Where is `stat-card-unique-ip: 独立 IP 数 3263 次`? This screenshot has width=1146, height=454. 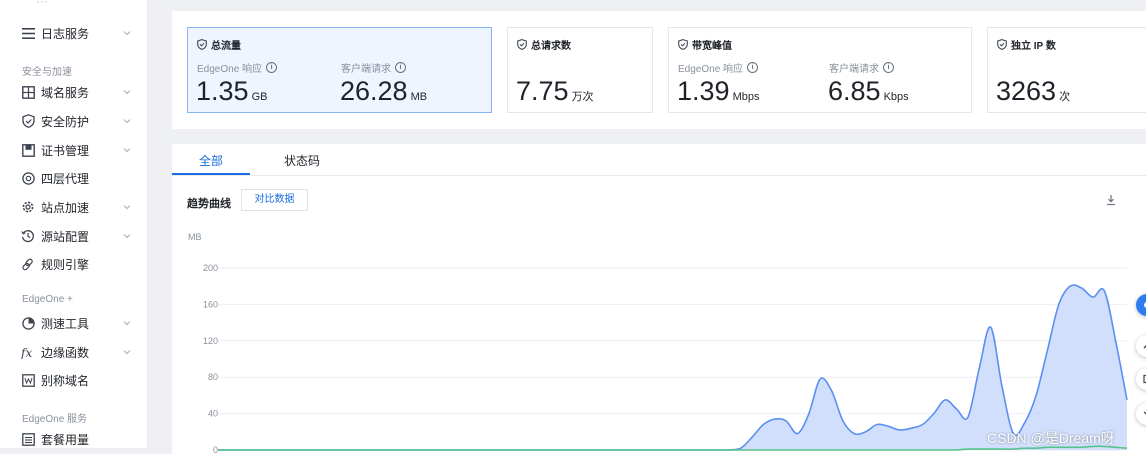 stat-card-unique-ip: 独立 IP 数 3263 次 is located at coordinates (1066, 70).